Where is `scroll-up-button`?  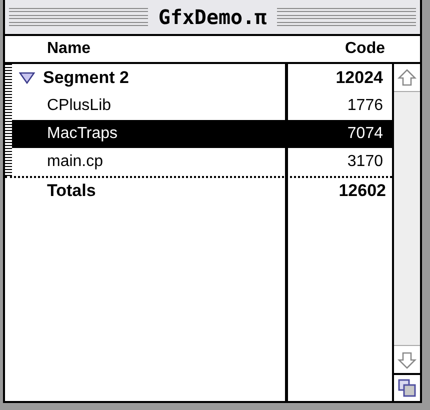
scroll-up-button is located at coordinates (407, 78).